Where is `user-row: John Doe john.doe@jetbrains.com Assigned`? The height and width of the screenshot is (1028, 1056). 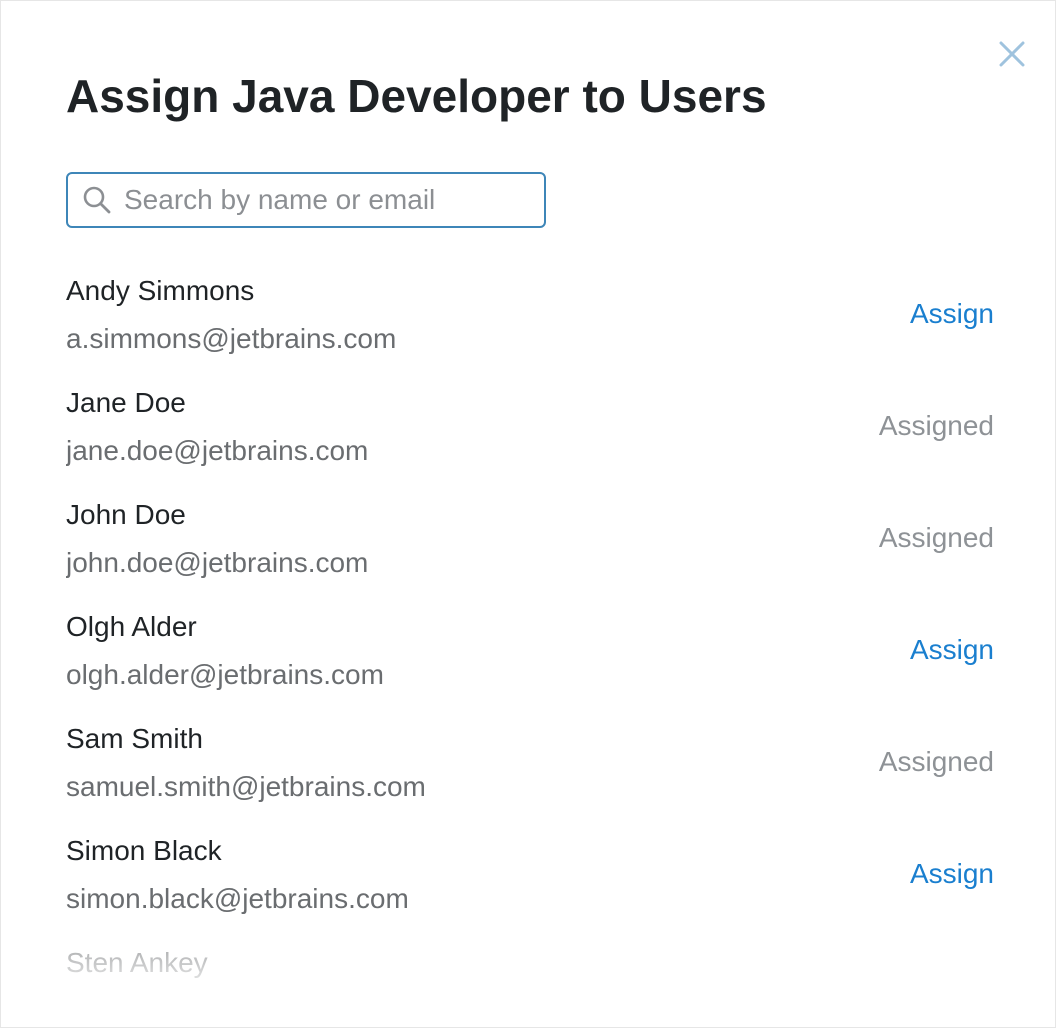
user-row: John Doe john.doe@jetbrains.com Assigned is located at coordinates (530, 543).